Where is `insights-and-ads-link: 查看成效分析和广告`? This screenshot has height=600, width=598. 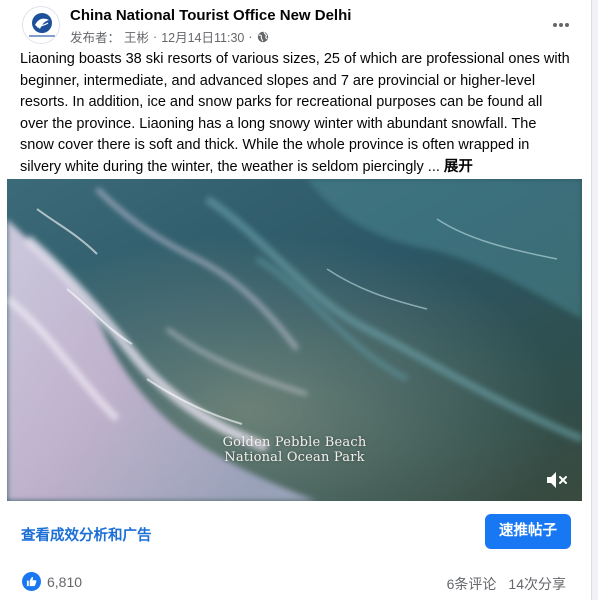 insights-and-ads-link: 查看成效分析和广告 is located at coordinates (86, 534).